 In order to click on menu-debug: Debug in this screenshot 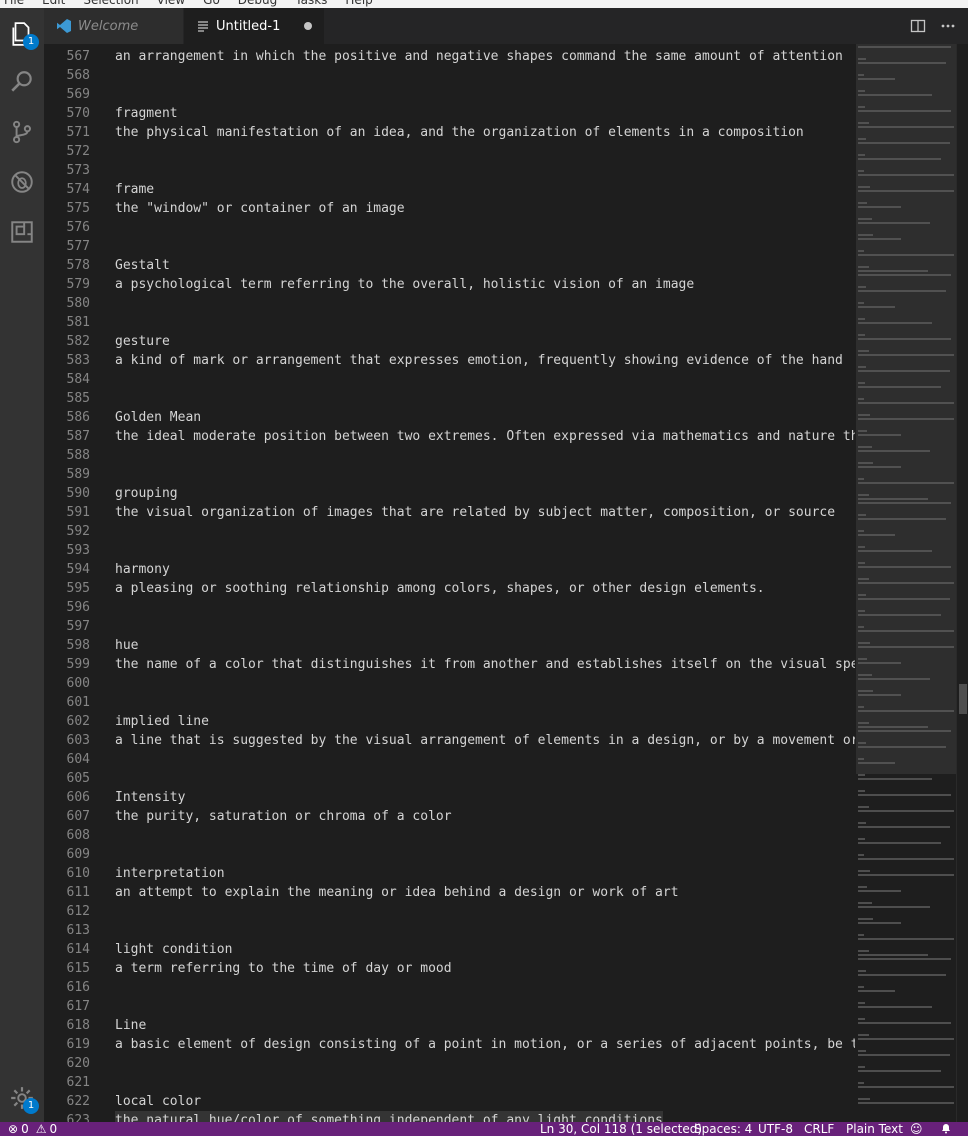, I will do `click(257, 4)`.